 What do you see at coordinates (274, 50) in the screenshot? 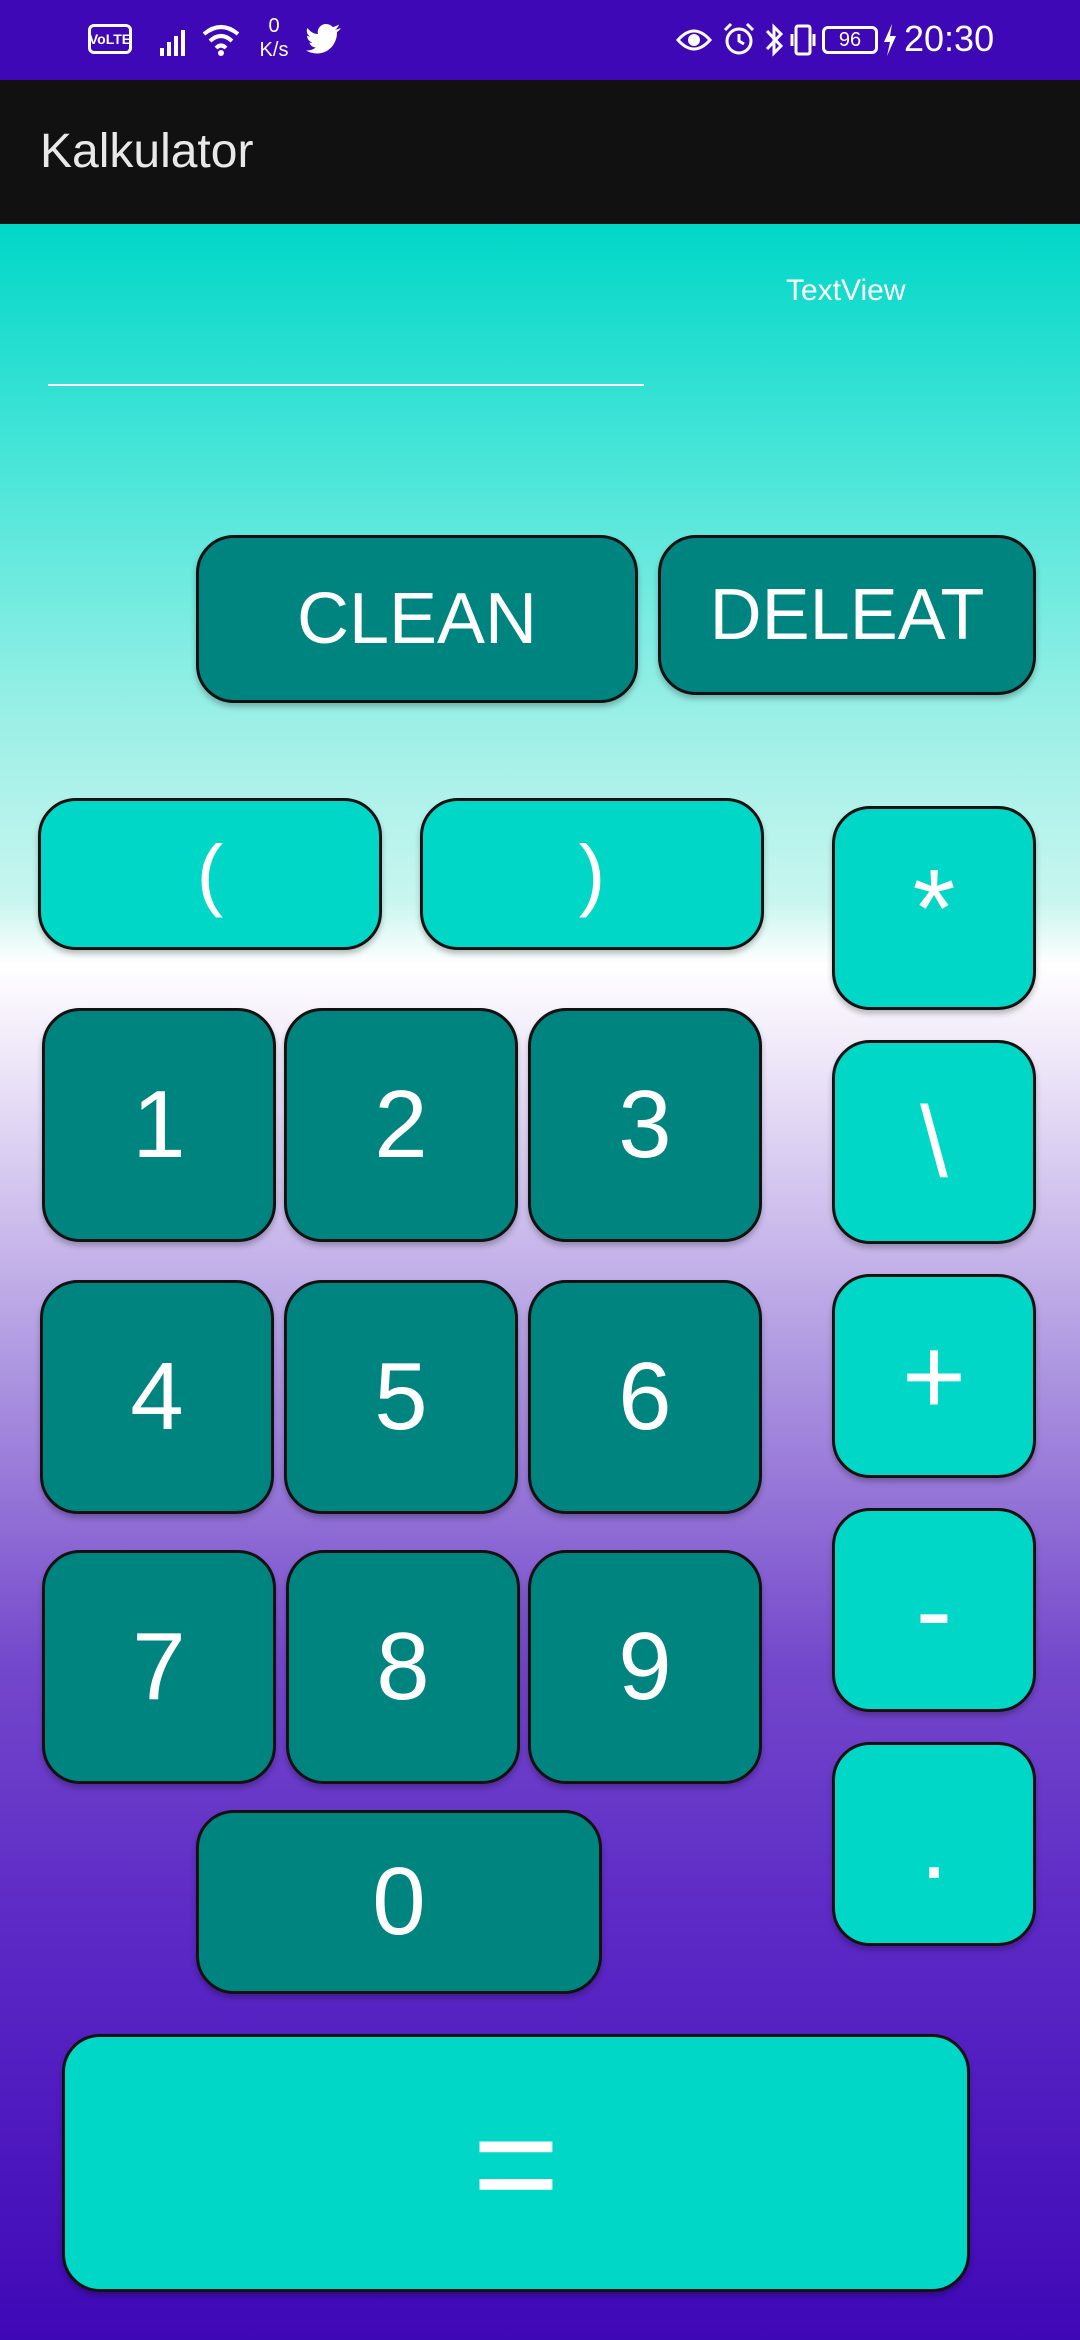
I see `speed-unit: K/s` at bounding box center [274, 50].